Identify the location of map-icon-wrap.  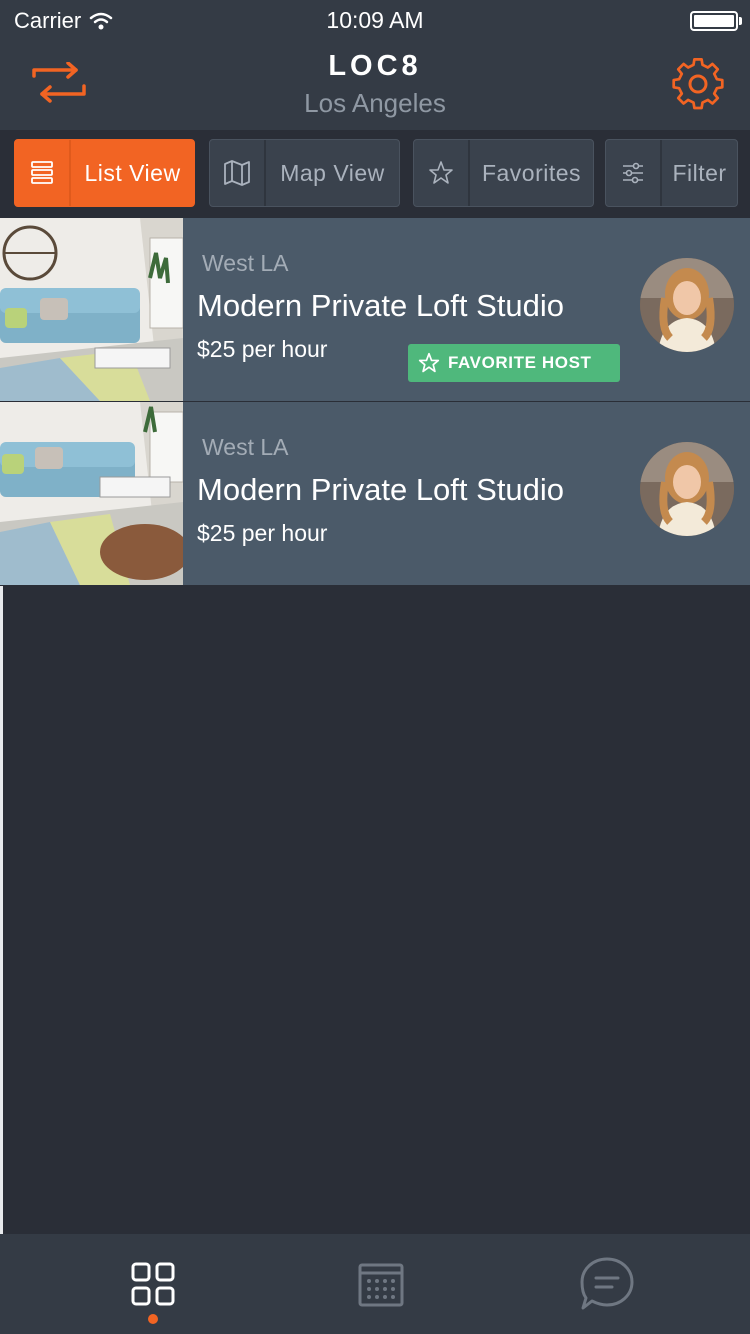
(238, 173).